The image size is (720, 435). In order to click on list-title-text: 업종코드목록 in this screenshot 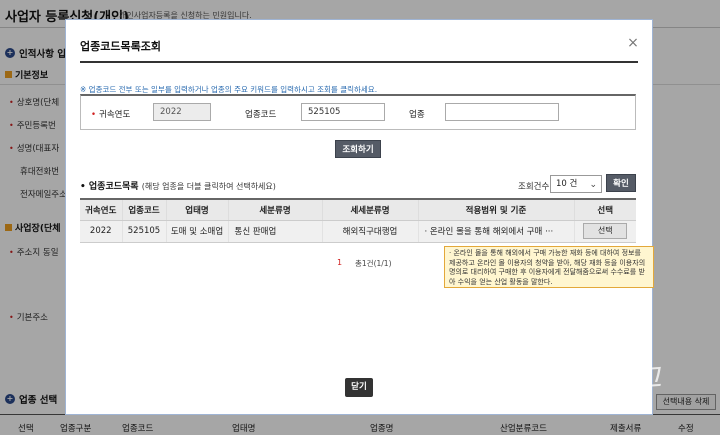, I will do `click(113, 187)`.